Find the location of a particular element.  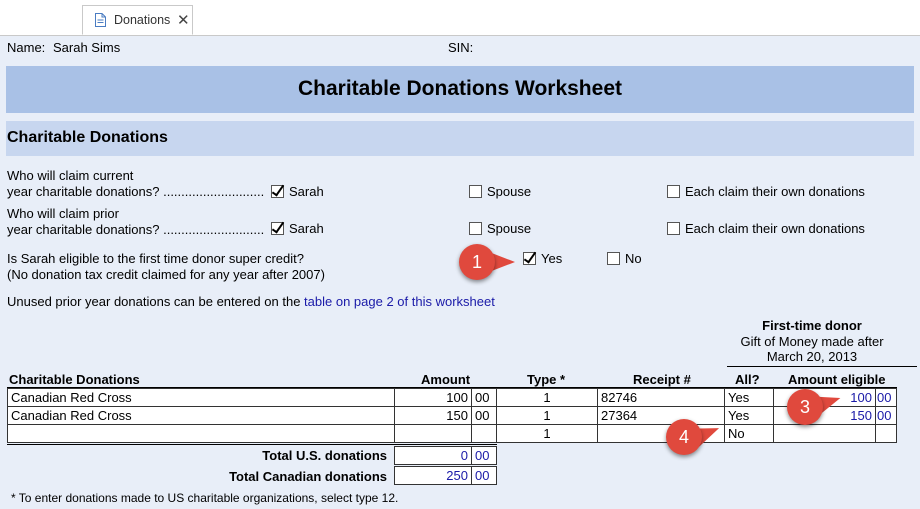

col-header-type: Type * is located at coordinates (546, 379).